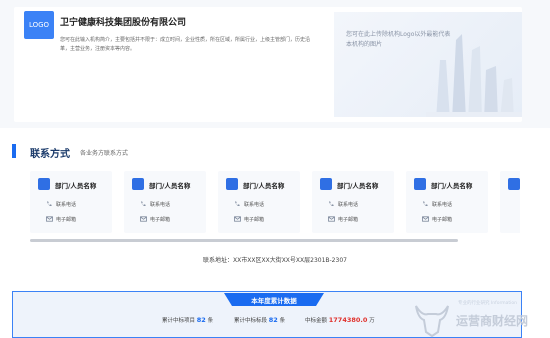 The height and width of the screenshot is (338, 550). I want to click on org-logo: LOGO, so click(39, 25).